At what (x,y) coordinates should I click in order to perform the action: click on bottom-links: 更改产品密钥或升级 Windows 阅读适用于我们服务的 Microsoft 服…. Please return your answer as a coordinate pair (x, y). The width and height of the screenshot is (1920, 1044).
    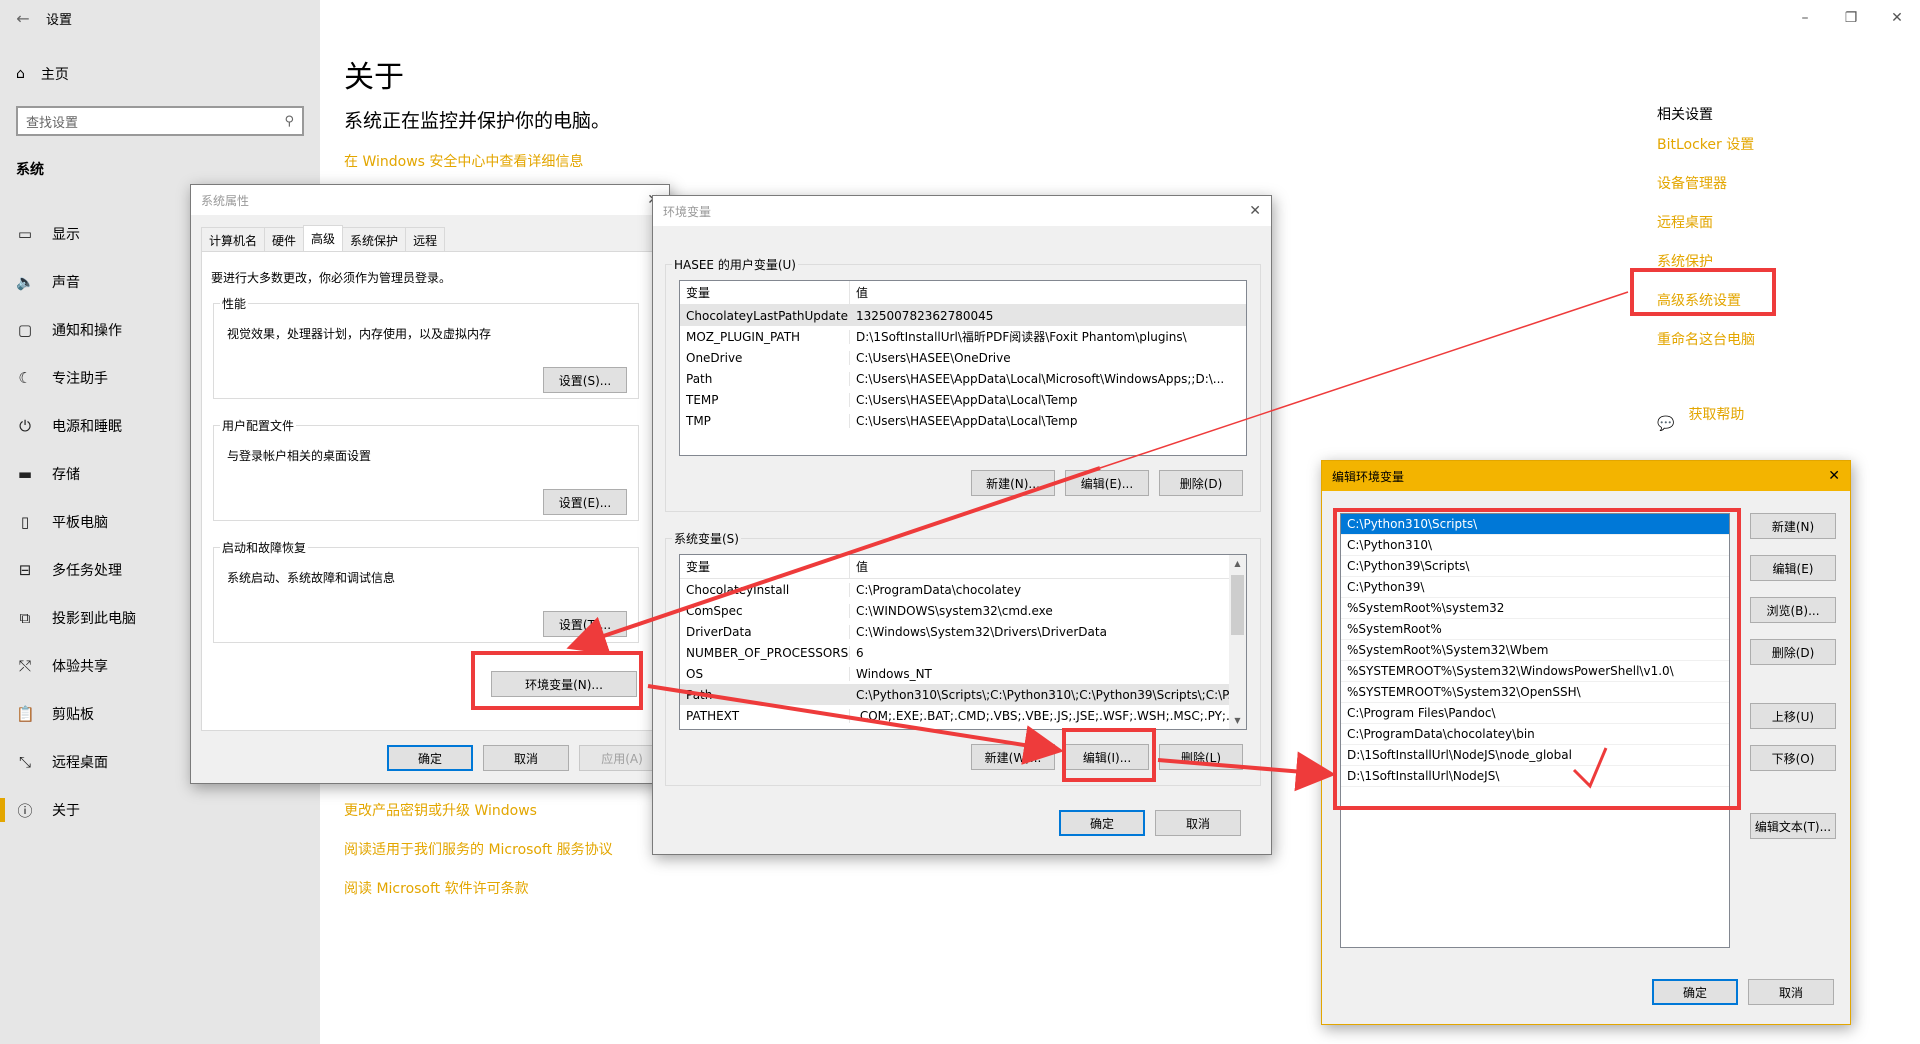
    Looking at the image, I should click on (478, 858).